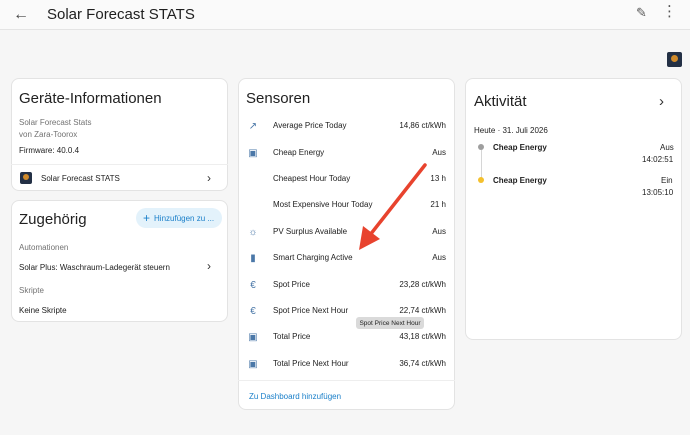 This screenshot has height=435, width=690. I want to click on plus-icon: +, so click(147, 218).